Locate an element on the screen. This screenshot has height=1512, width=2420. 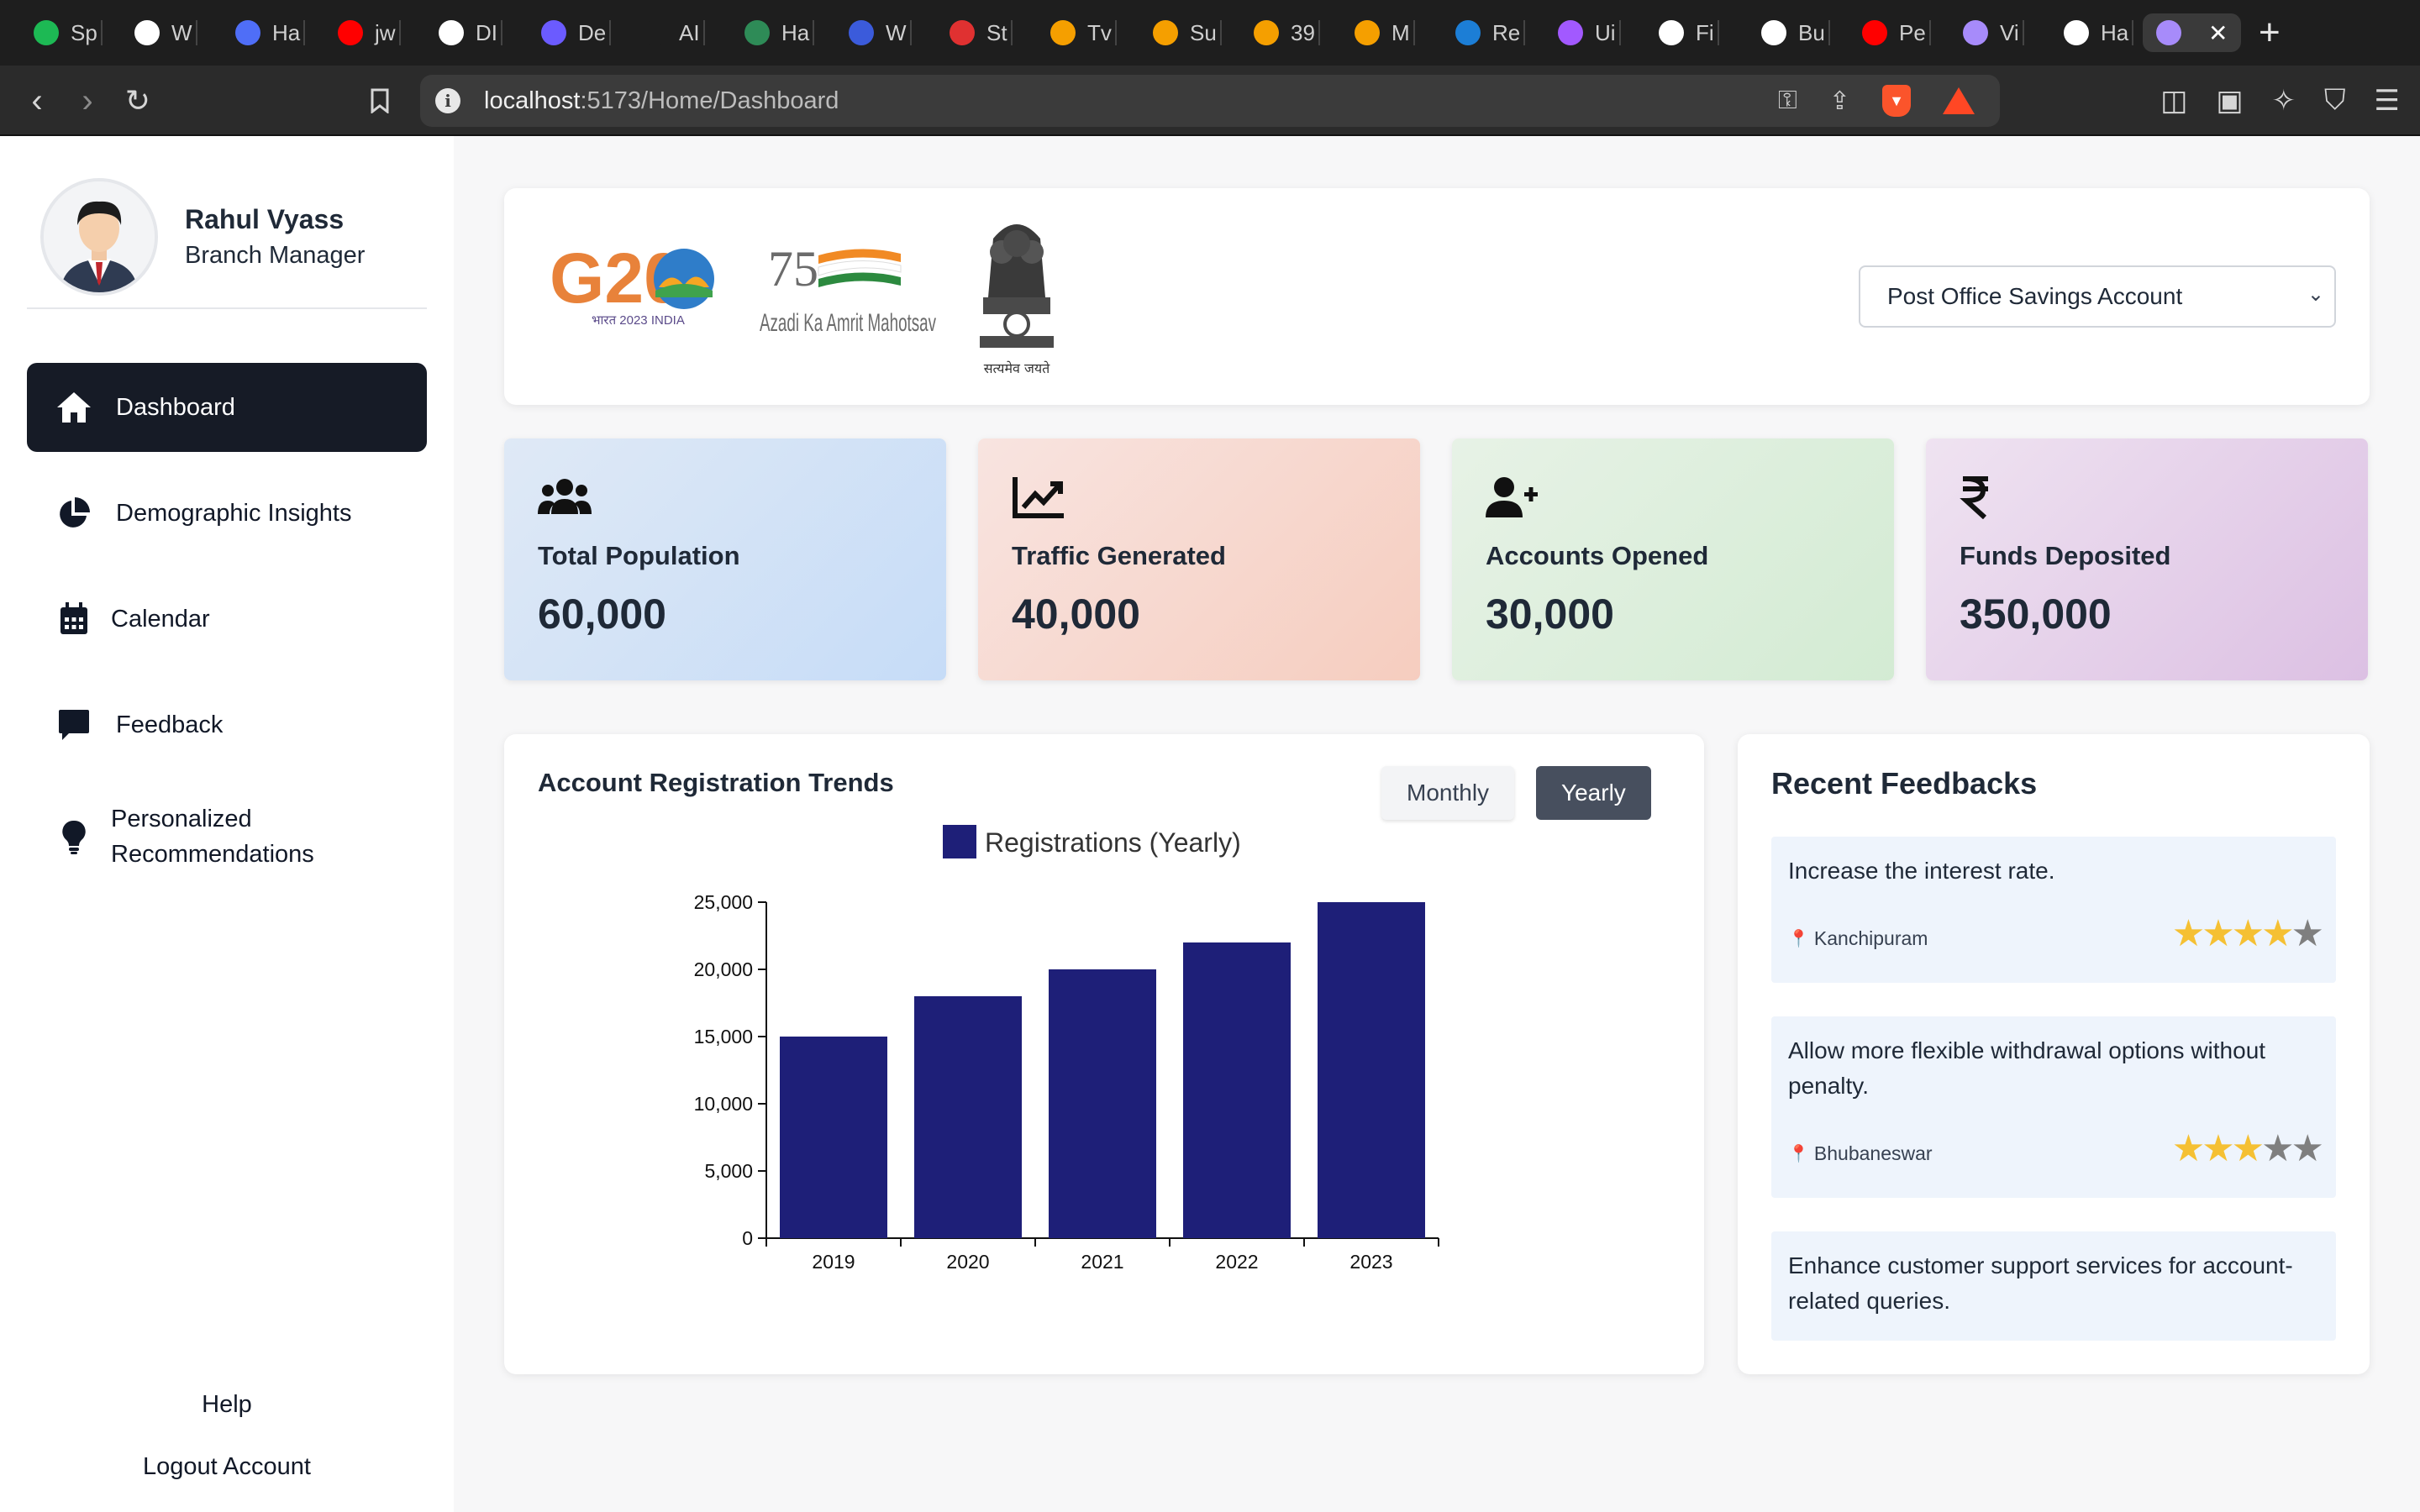
sidebar-item-label: Demographic Insights is located at coordinates (234, 513).